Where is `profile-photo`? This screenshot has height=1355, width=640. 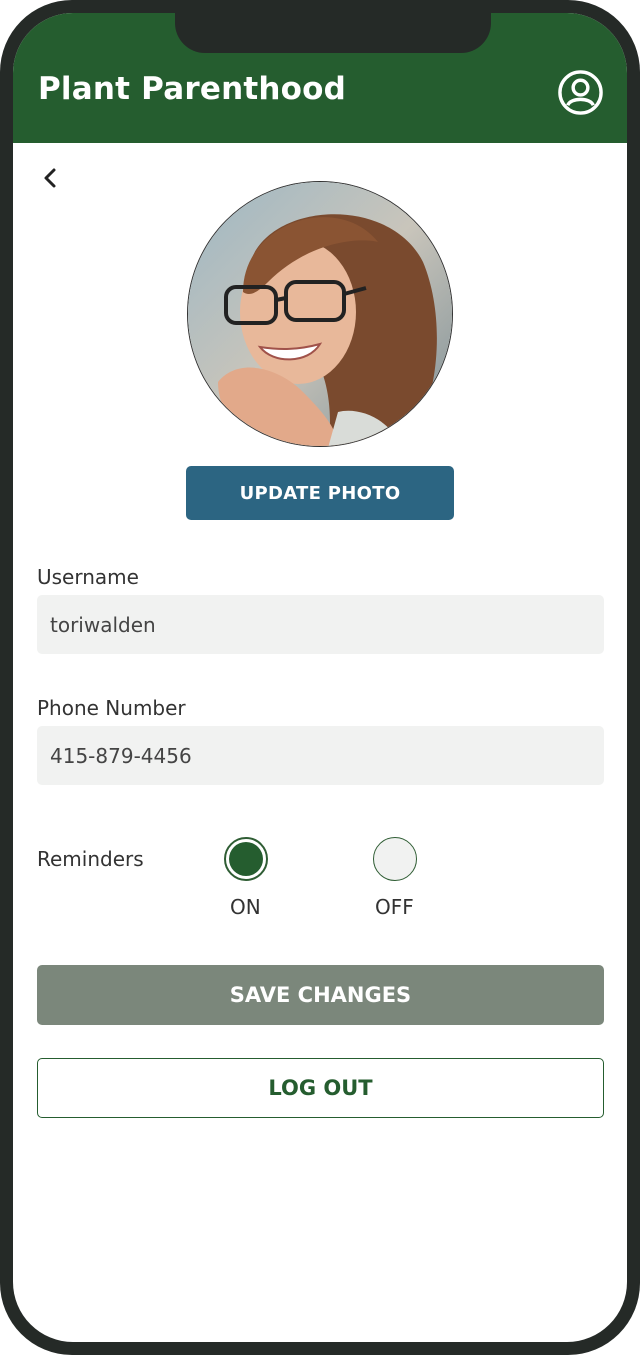
profile-photo is located at coordinates (320, 314).